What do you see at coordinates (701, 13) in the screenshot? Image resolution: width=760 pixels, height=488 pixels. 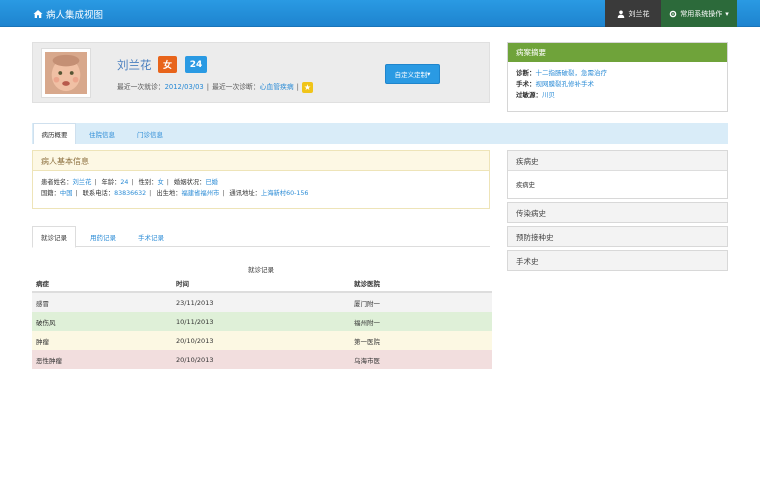 I see `ops-label: 常用系统操作` at bounding box center [701, 13].